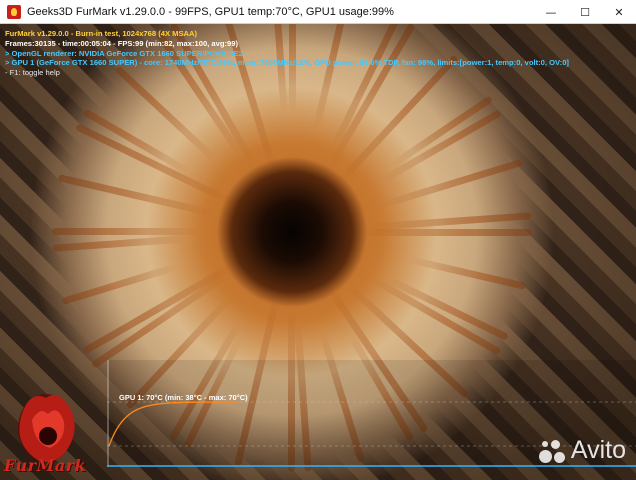 The image size is (636, 480). Describe the element at coordinates (32, 73) in the screenshot. I see `overlay-help-line: - F1: toggle help` at that location.